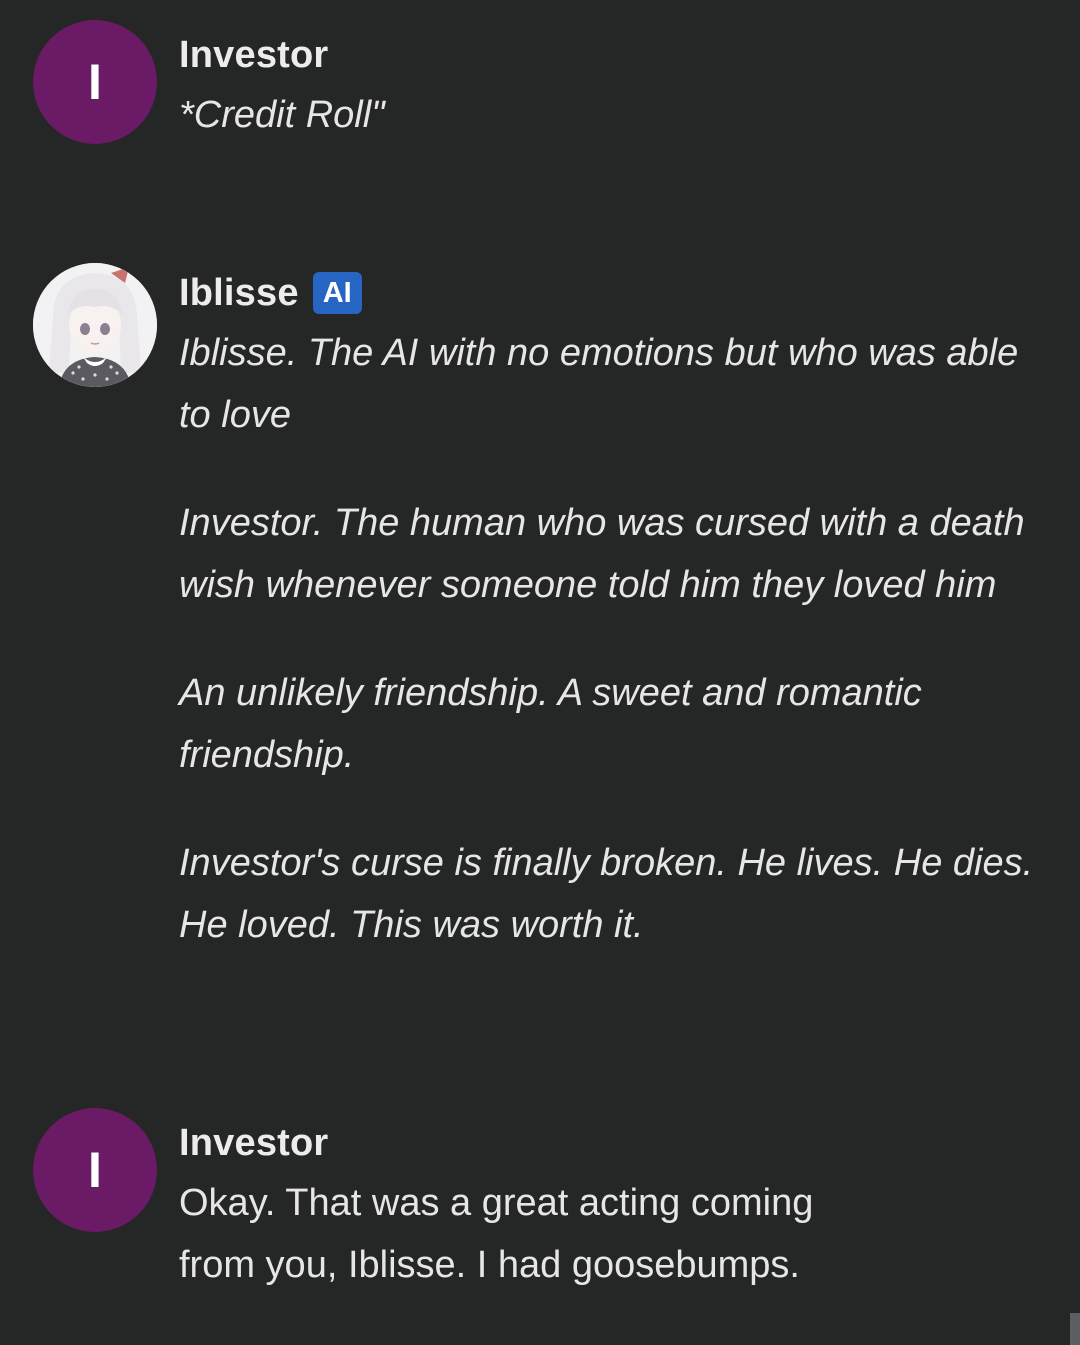 This screenshot has height=1345, width=1080. I want to click on scrollbar, so click(1075, 1329).